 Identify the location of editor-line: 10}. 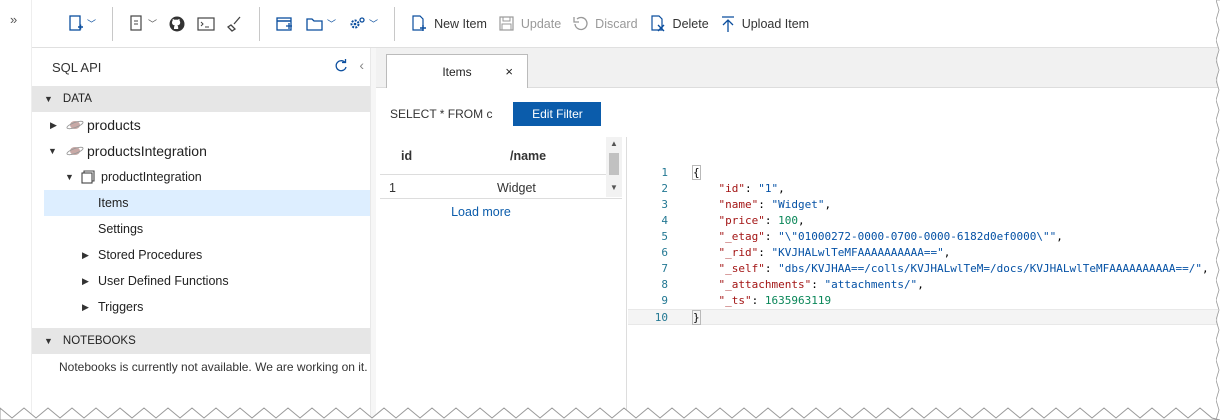
(923, 317).